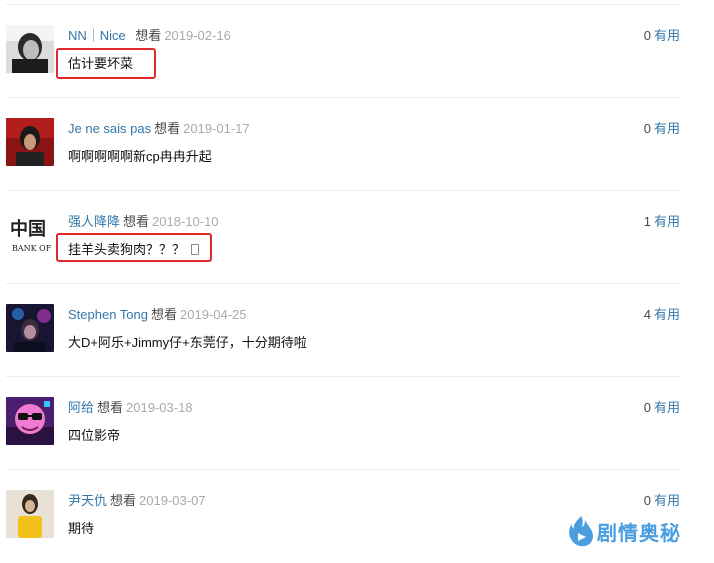 Image resolution: width=714 pixels, height=563 pixels. I want to click on comment-date: 2018-10-10, so click(185, 221).